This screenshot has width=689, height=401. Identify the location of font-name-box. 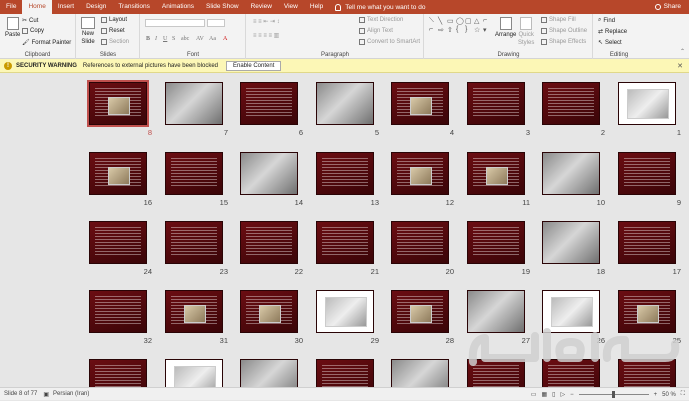
(175, 23).